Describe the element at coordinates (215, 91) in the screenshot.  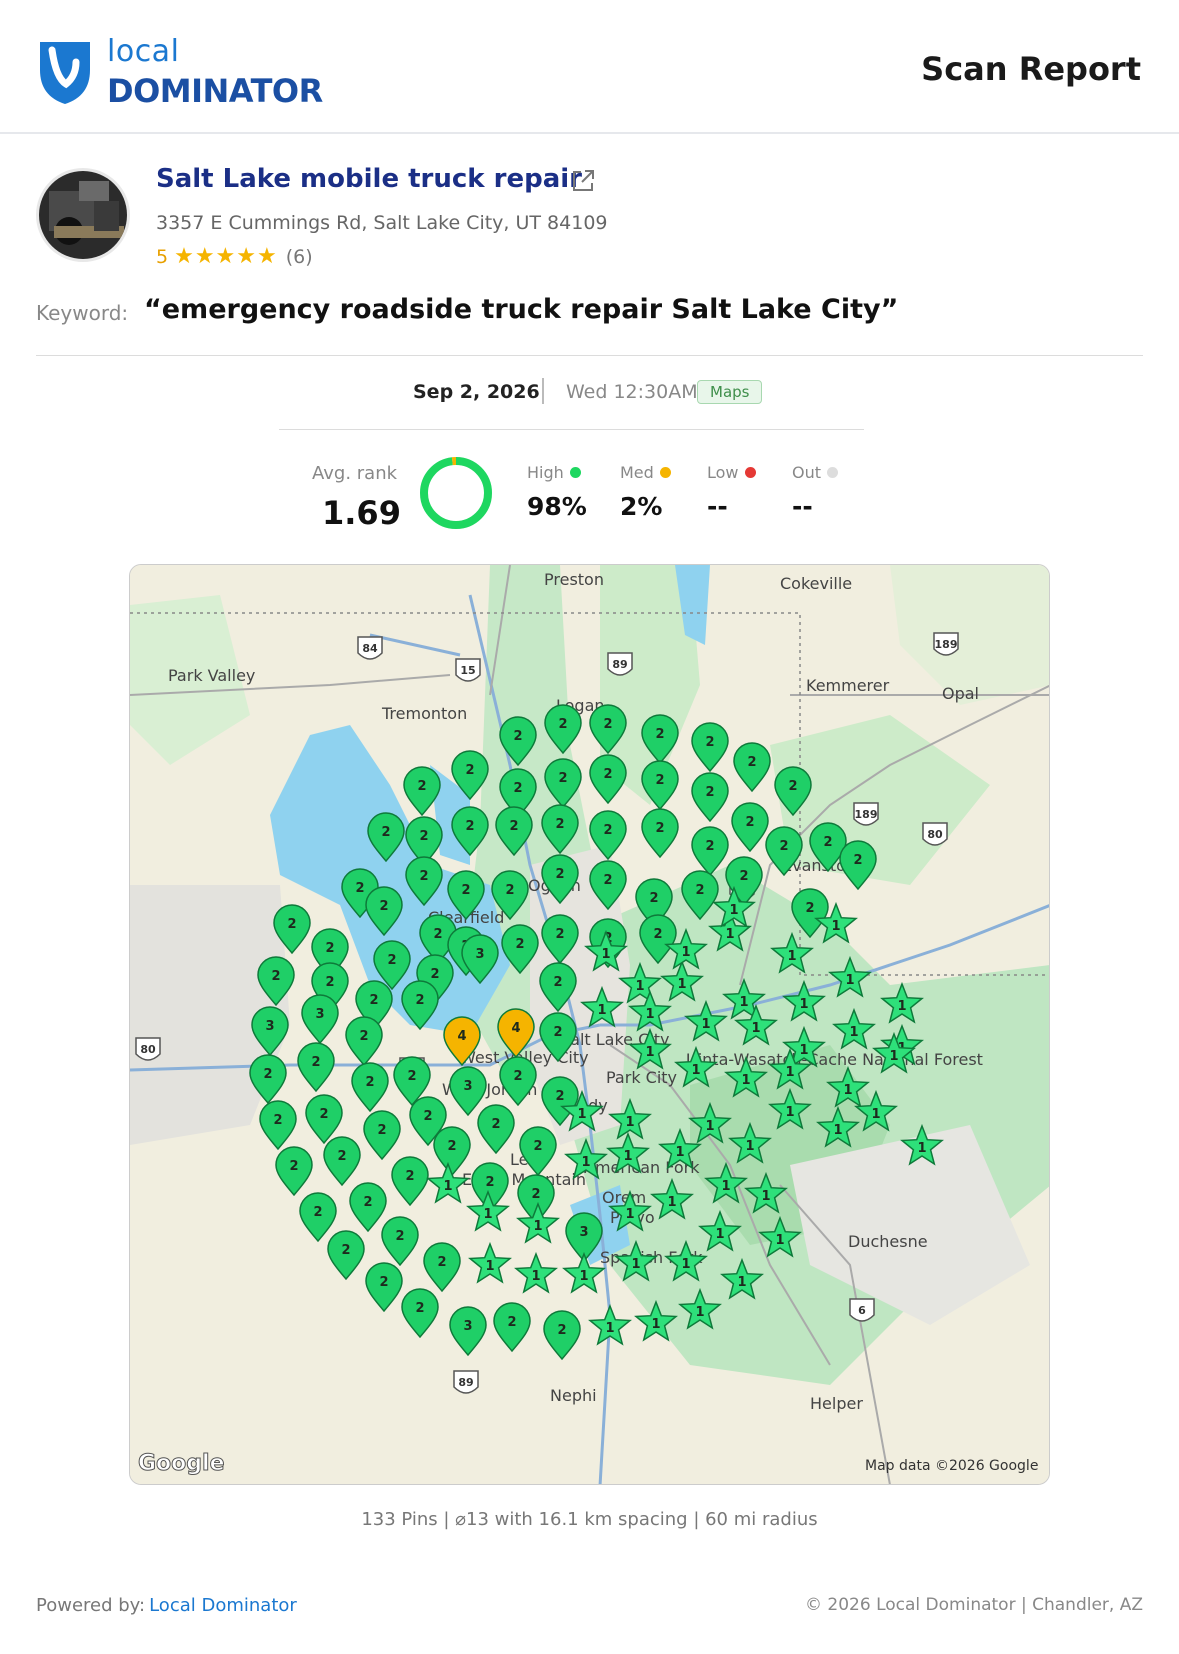
I see `logo-text-dominator: DOMINATOR` at that location.